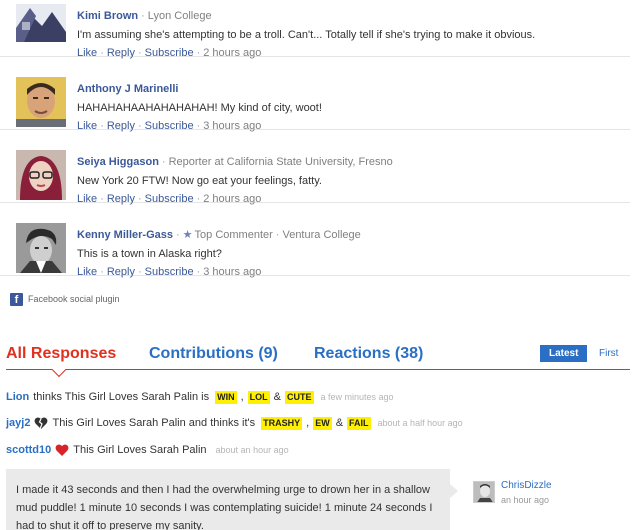 The image size is (635, 530). Describe the element at coordinates (74, 299) in the screenshot. I see `facebook-plugin-label: Facebook social plugin` at that location.